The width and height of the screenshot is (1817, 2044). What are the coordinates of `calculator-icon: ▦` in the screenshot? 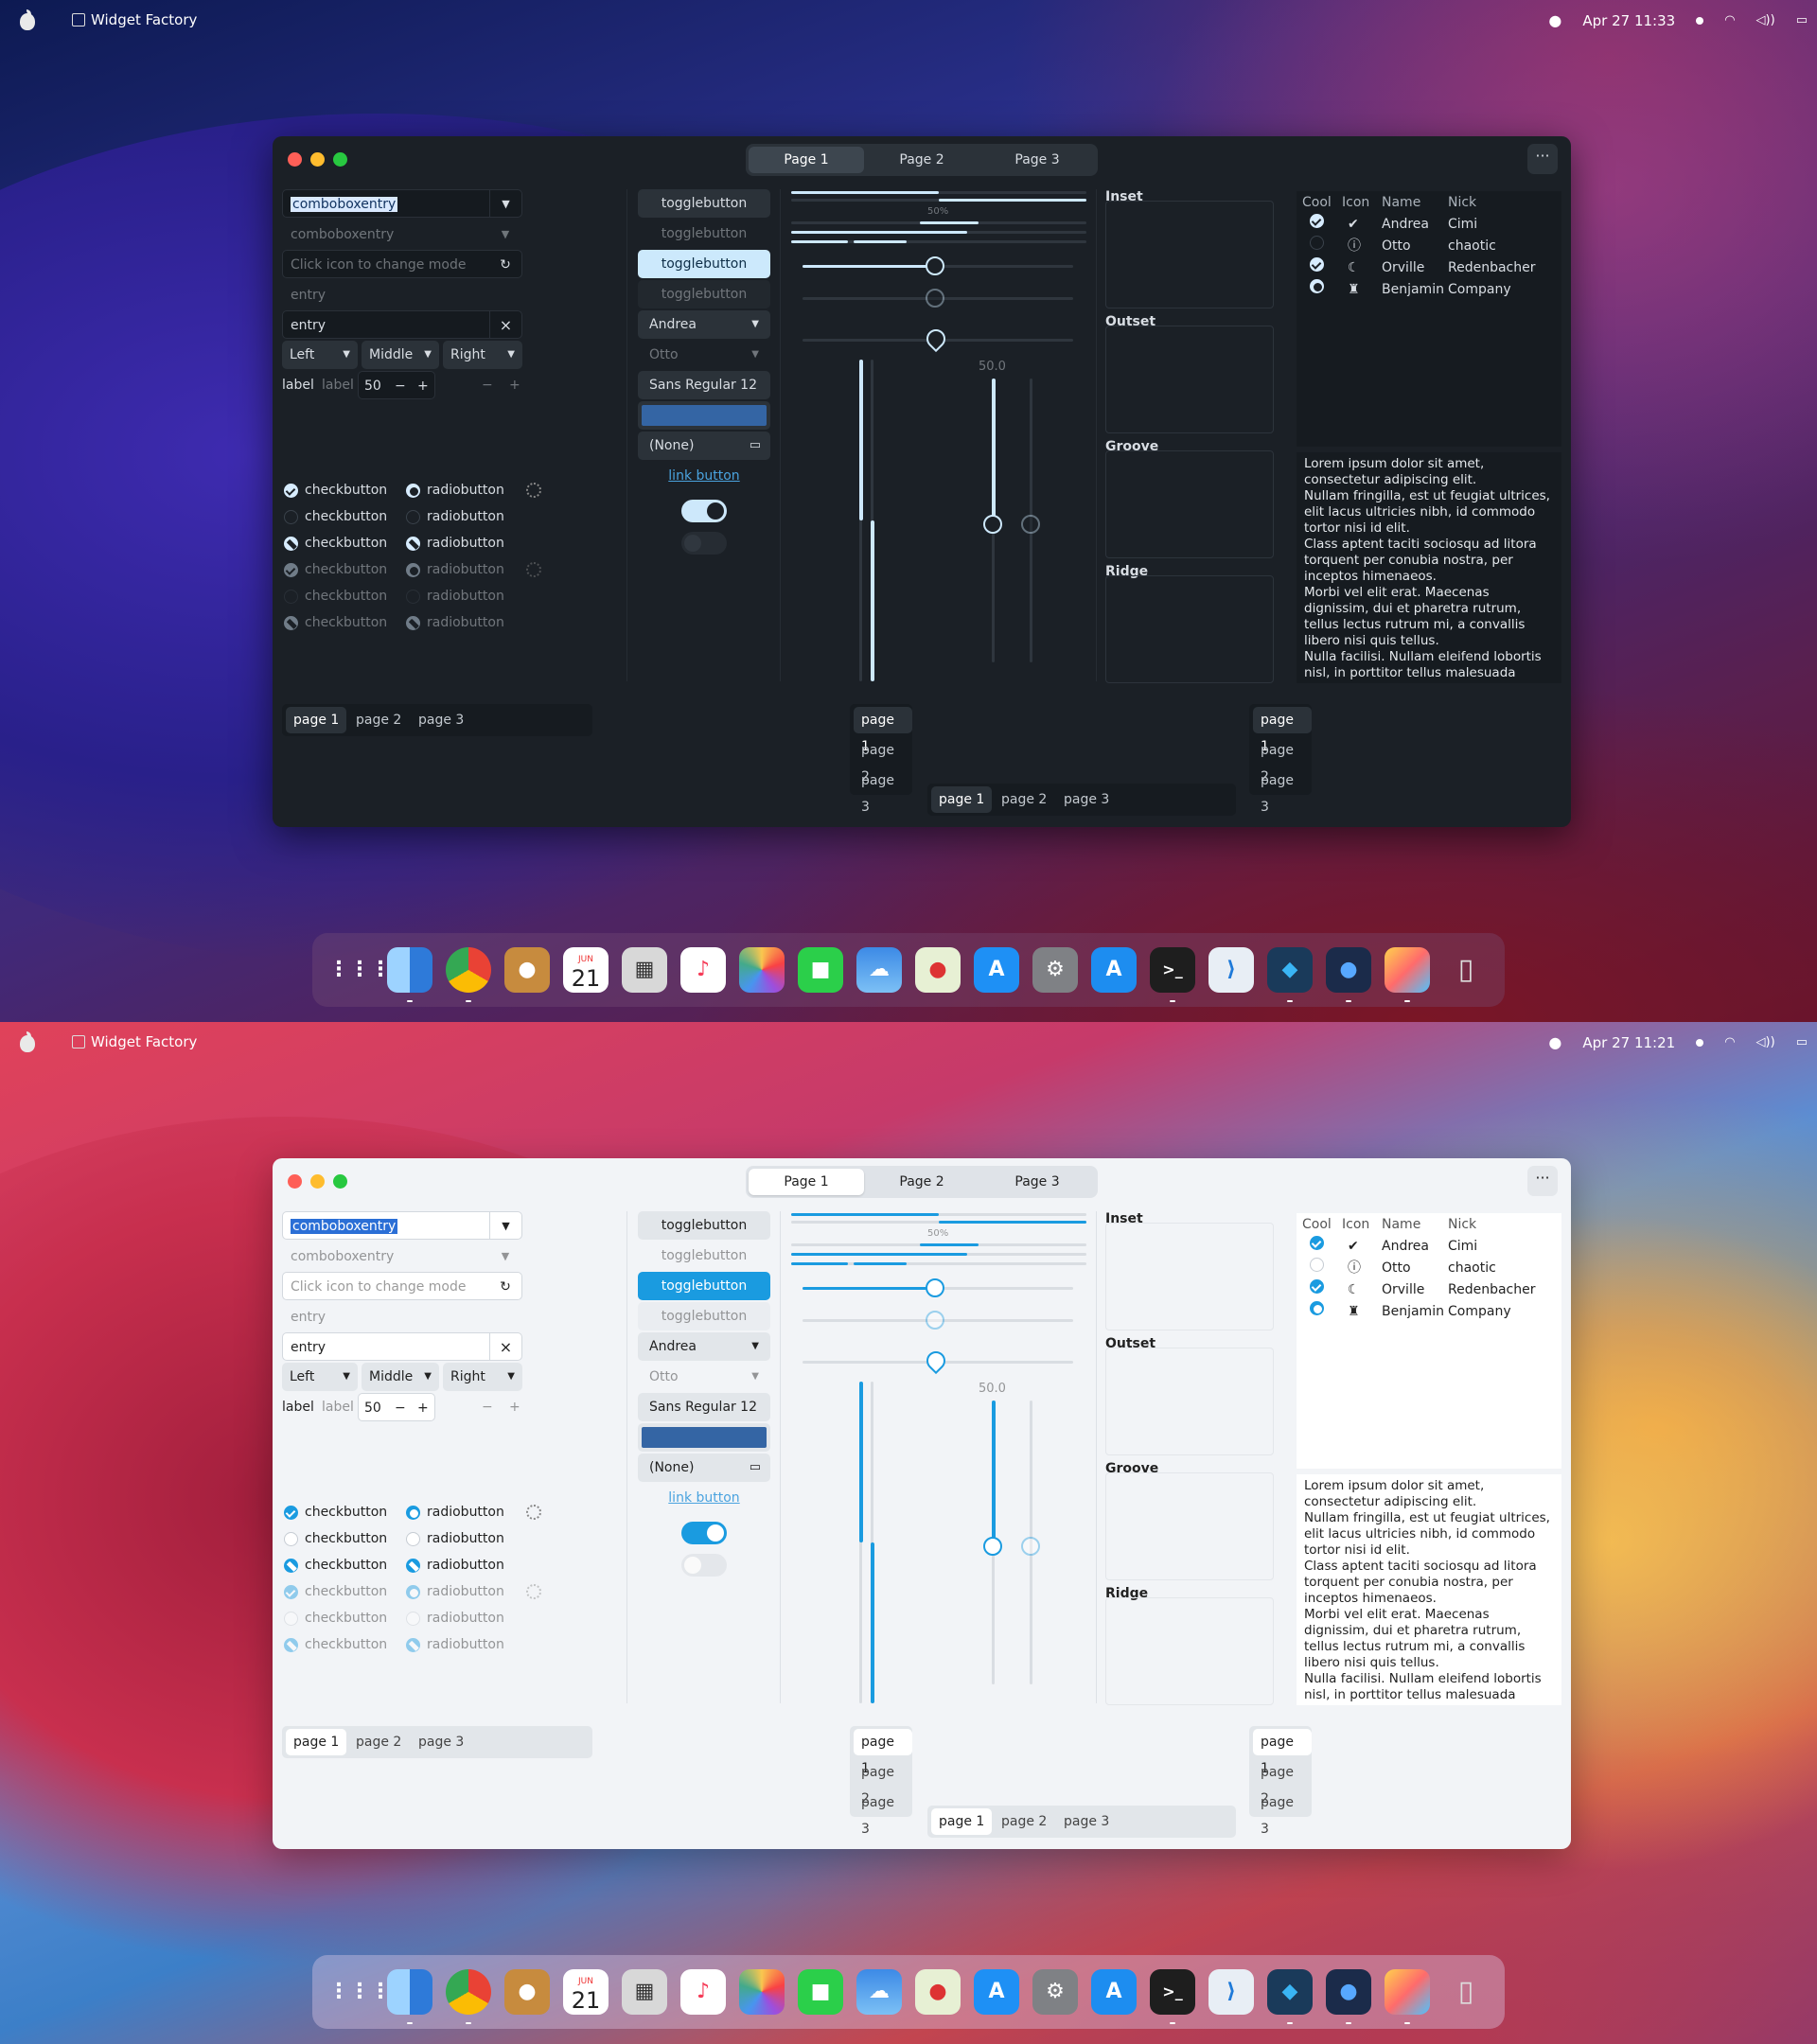 It's located at (644, 1992).